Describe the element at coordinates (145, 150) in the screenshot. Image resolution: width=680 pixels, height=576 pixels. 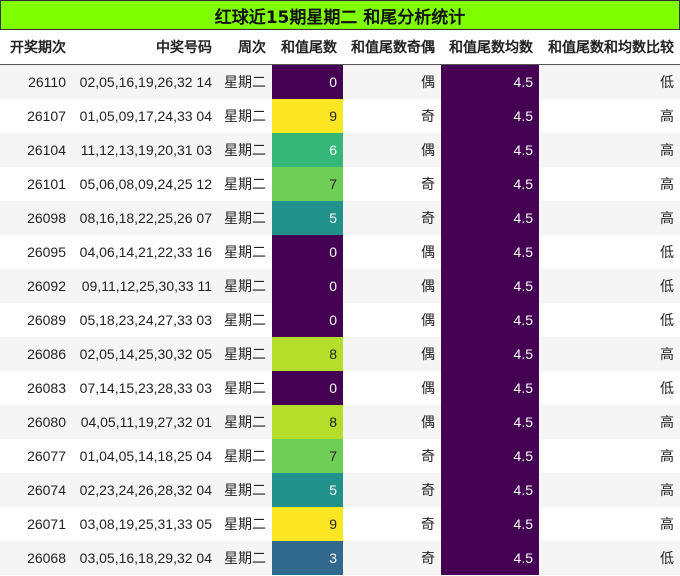
I see `cell-numbers: 11,12,13,19,20,31 03` at that location.